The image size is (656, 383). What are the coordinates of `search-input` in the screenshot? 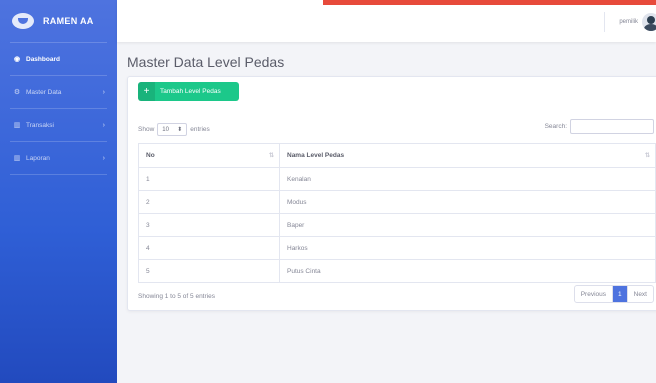 It's located at (612, 126).